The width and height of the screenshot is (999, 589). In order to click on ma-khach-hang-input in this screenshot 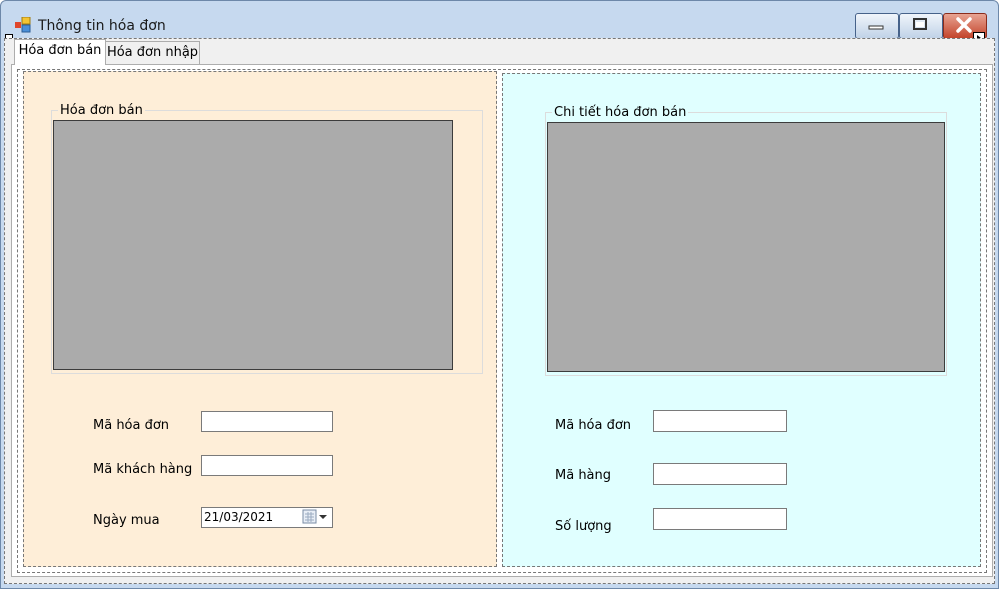, I will do `click(267, 465)`.